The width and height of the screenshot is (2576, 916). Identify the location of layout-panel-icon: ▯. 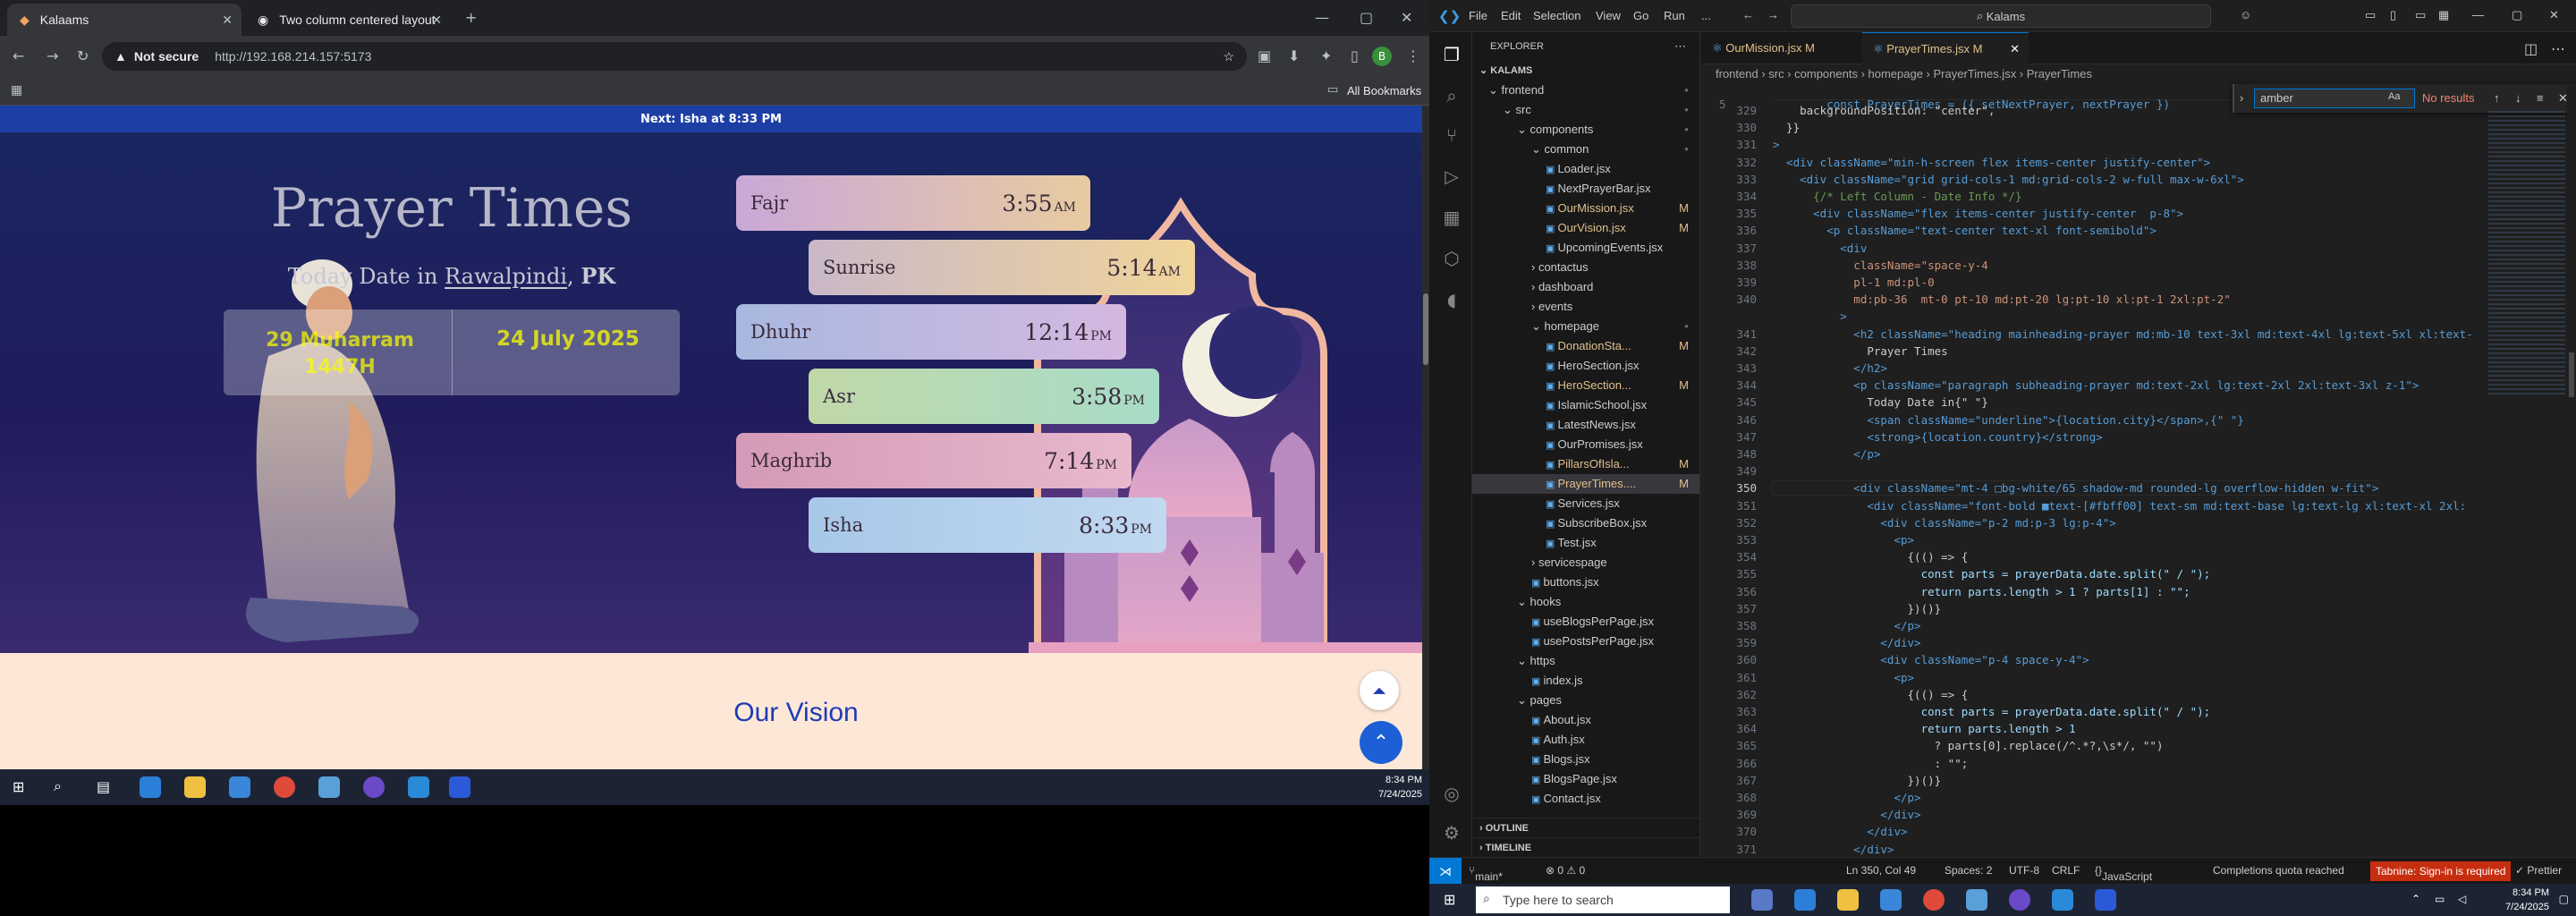
(2393, 15).